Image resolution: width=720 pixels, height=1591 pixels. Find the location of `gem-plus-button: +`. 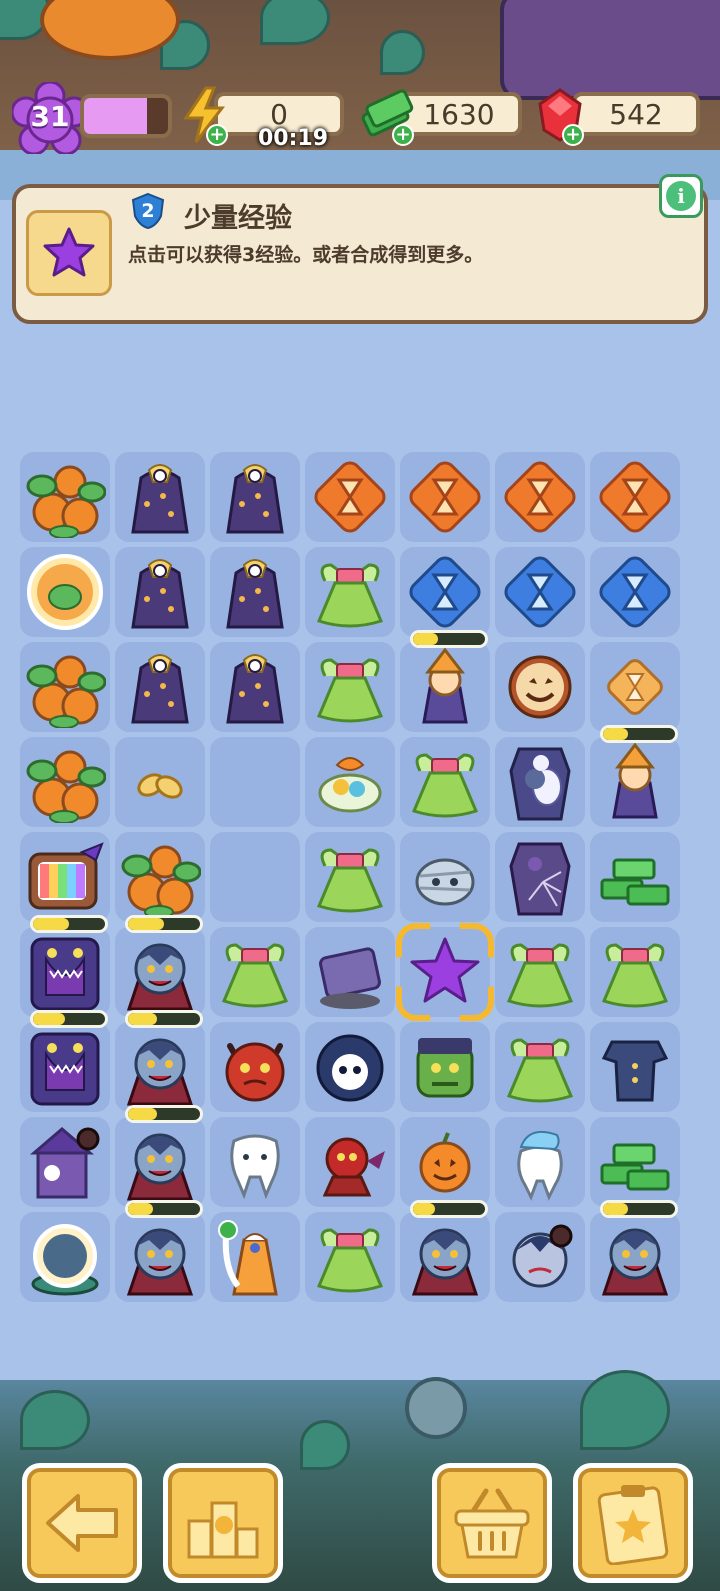

gem-plus-button: + is located at coordinates (573, 135).